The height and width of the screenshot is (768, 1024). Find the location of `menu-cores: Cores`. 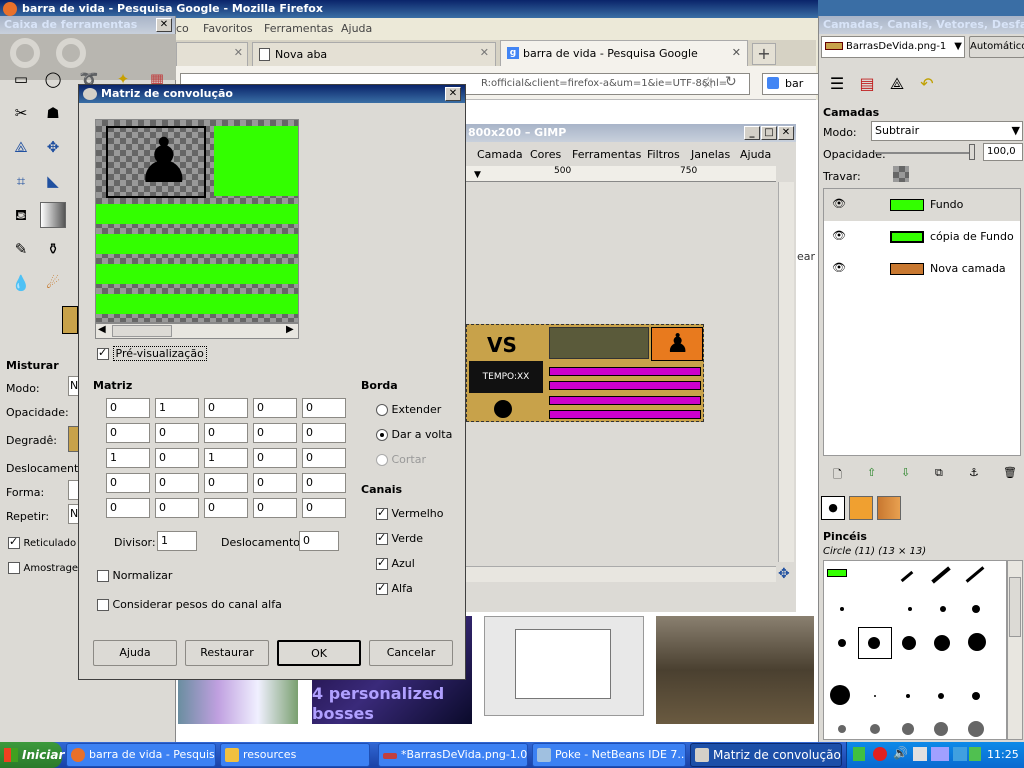

menu-cores: Cores is located at coordinates (545, 154).